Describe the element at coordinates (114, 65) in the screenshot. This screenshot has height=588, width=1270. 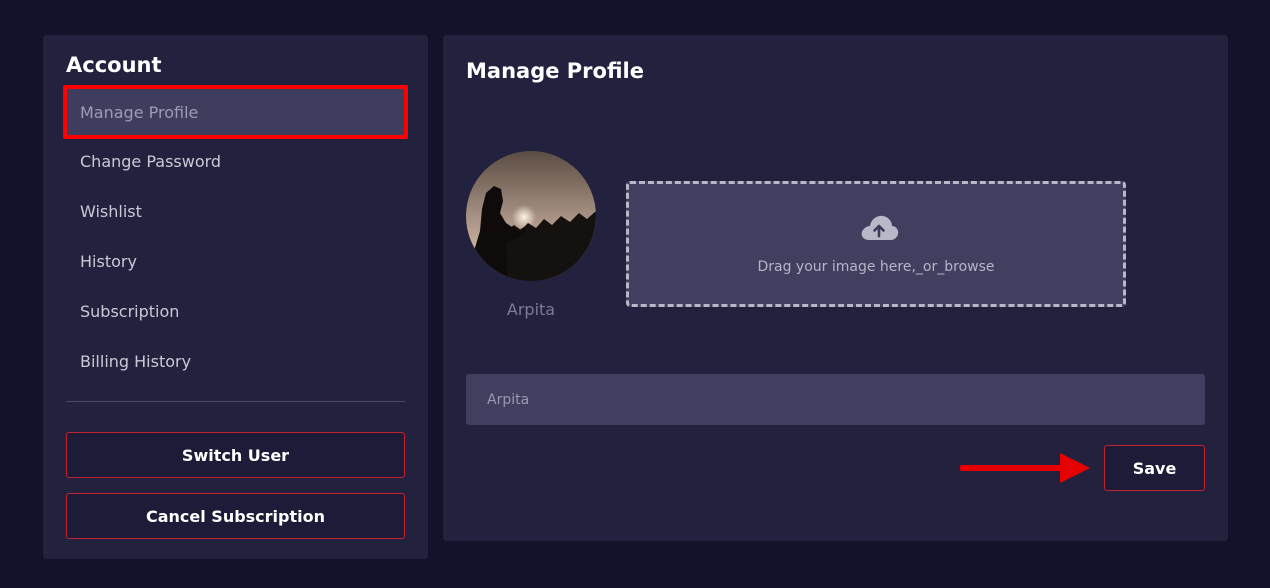
I see `sidebar-title: Account` at that location.